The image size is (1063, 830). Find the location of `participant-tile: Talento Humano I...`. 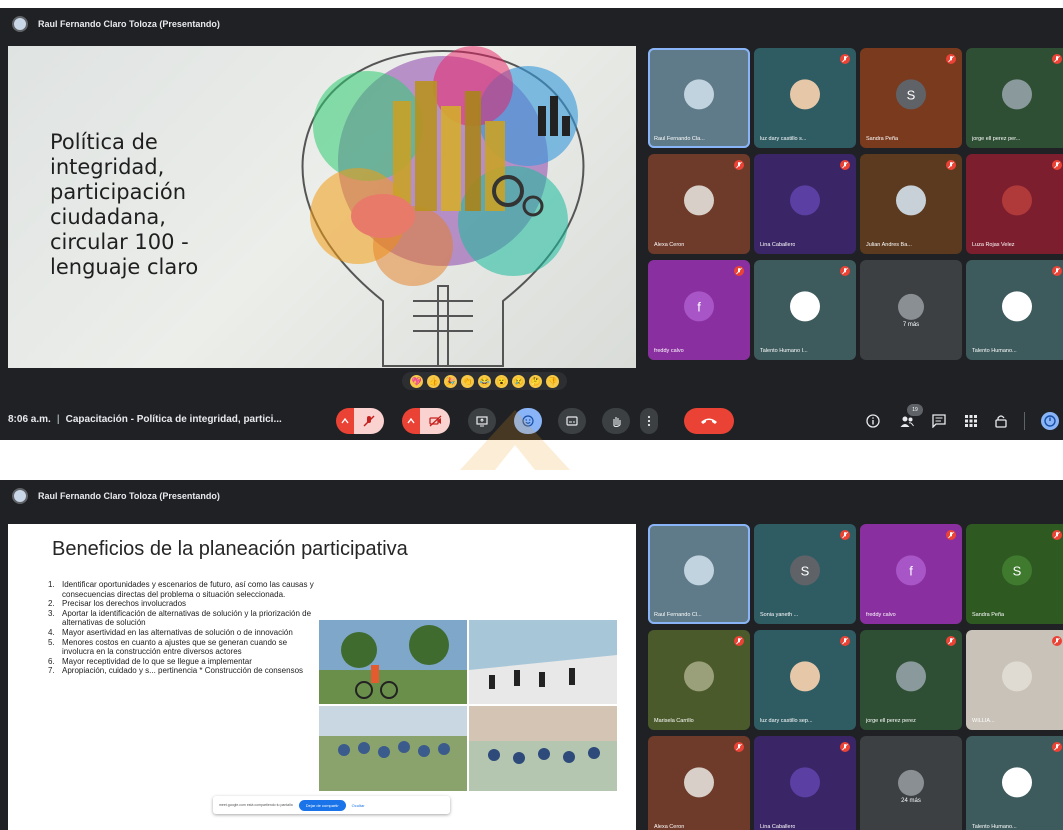

participant-tile: Talento Humano I... is located at coordinates (805, 310).